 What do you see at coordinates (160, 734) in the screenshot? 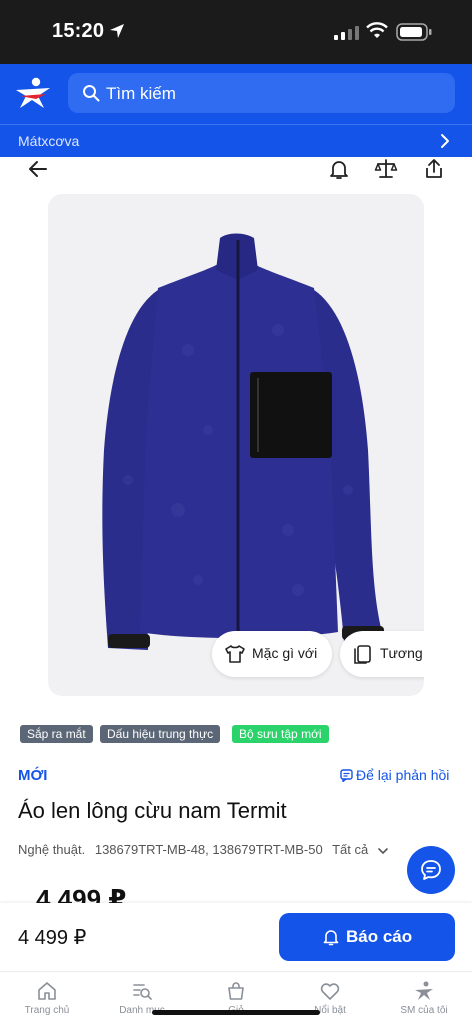
I see `tag-honest-sign: Dấu hiệu trung thực` at bounding box center [160, 734].